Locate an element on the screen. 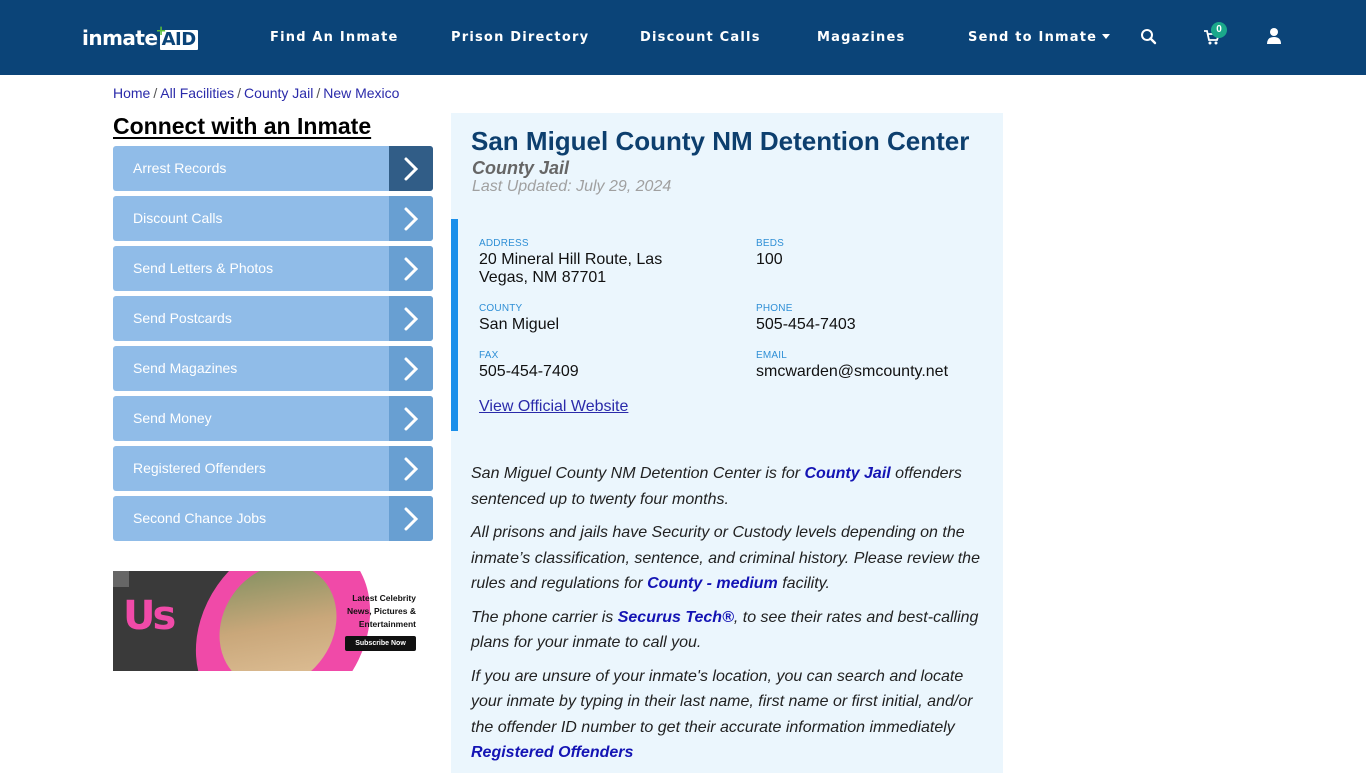  sidebar-item-label: Second Chance Jobs is located at coordinates (200, 518).